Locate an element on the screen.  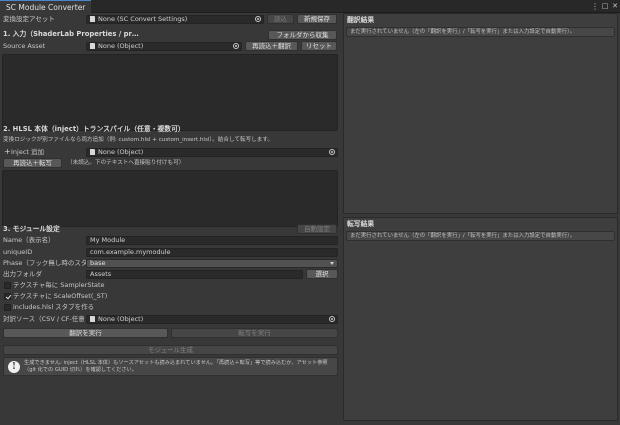
preset-asset-field: None (SC Convert Settings) is located at coordinates (175, 19).